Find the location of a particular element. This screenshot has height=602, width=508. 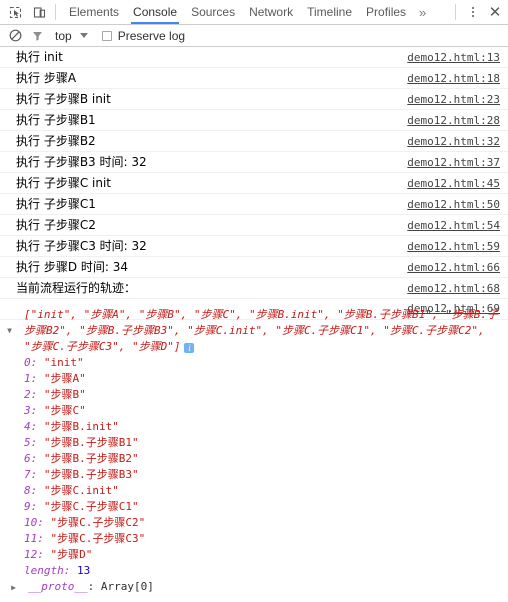

array-item: 0: "init" is located at coordinates (262, 363).